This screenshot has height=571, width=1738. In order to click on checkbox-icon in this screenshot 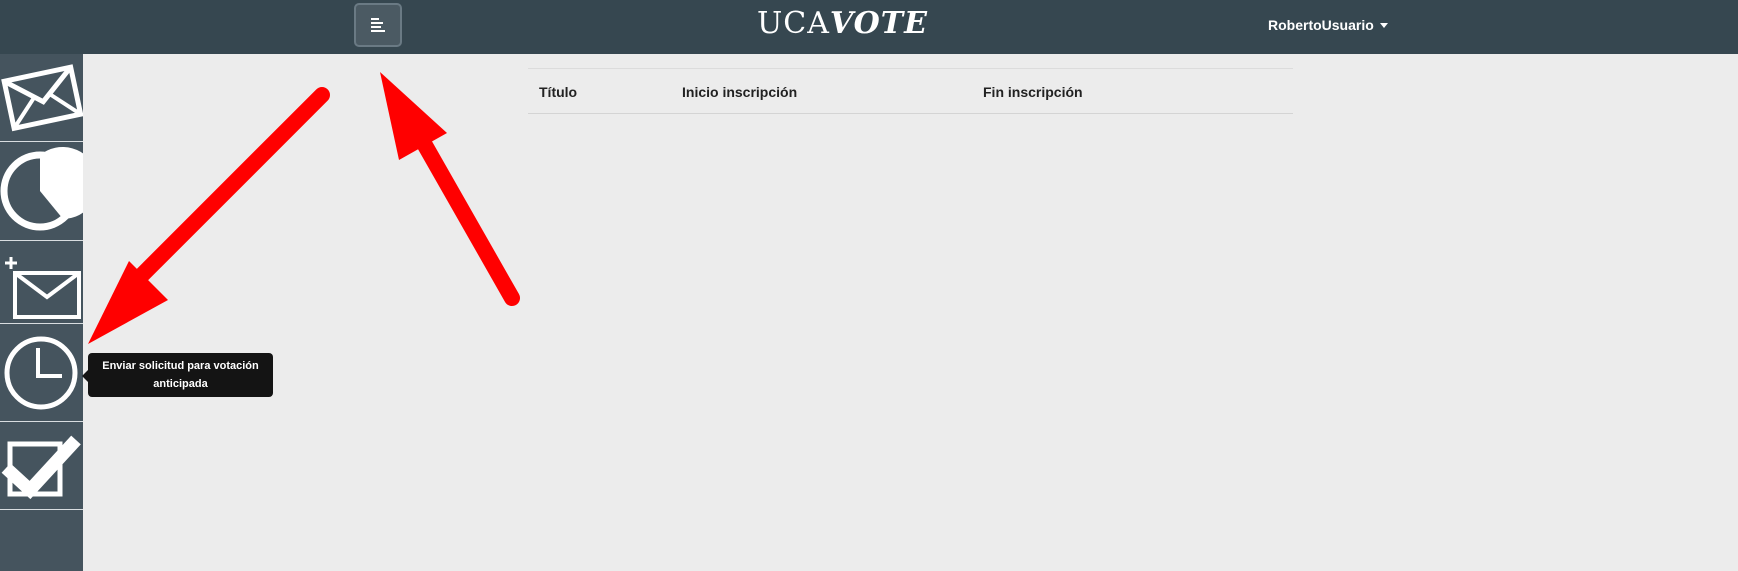, I will do `click(41, 467)`.